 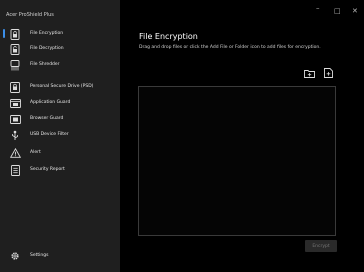 I want to click on page-title: File Encryption, so click(x=168, y=36).